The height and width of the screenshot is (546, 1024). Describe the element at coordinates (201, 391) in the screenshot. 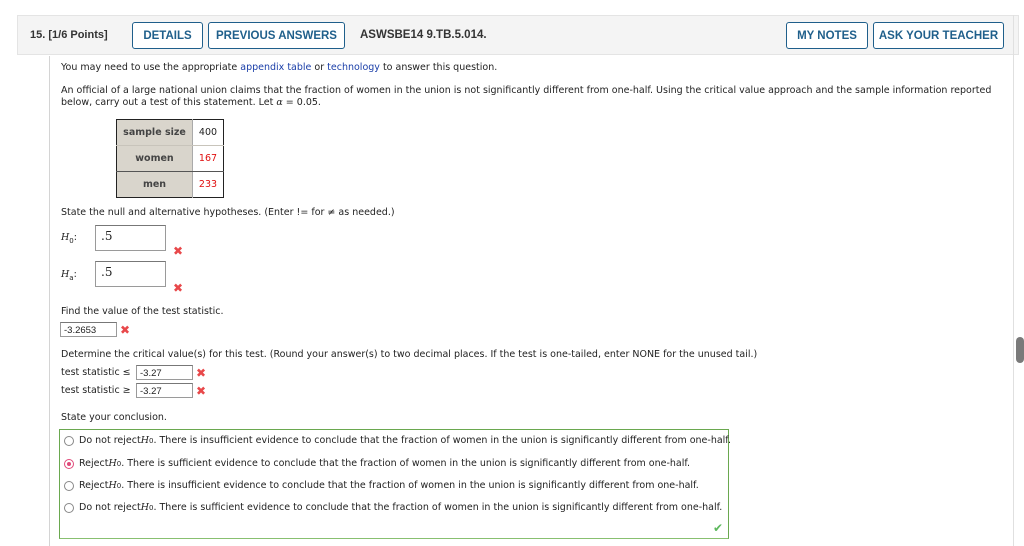

I see `upper-critical-incorrect-icon: ✖` at that location.